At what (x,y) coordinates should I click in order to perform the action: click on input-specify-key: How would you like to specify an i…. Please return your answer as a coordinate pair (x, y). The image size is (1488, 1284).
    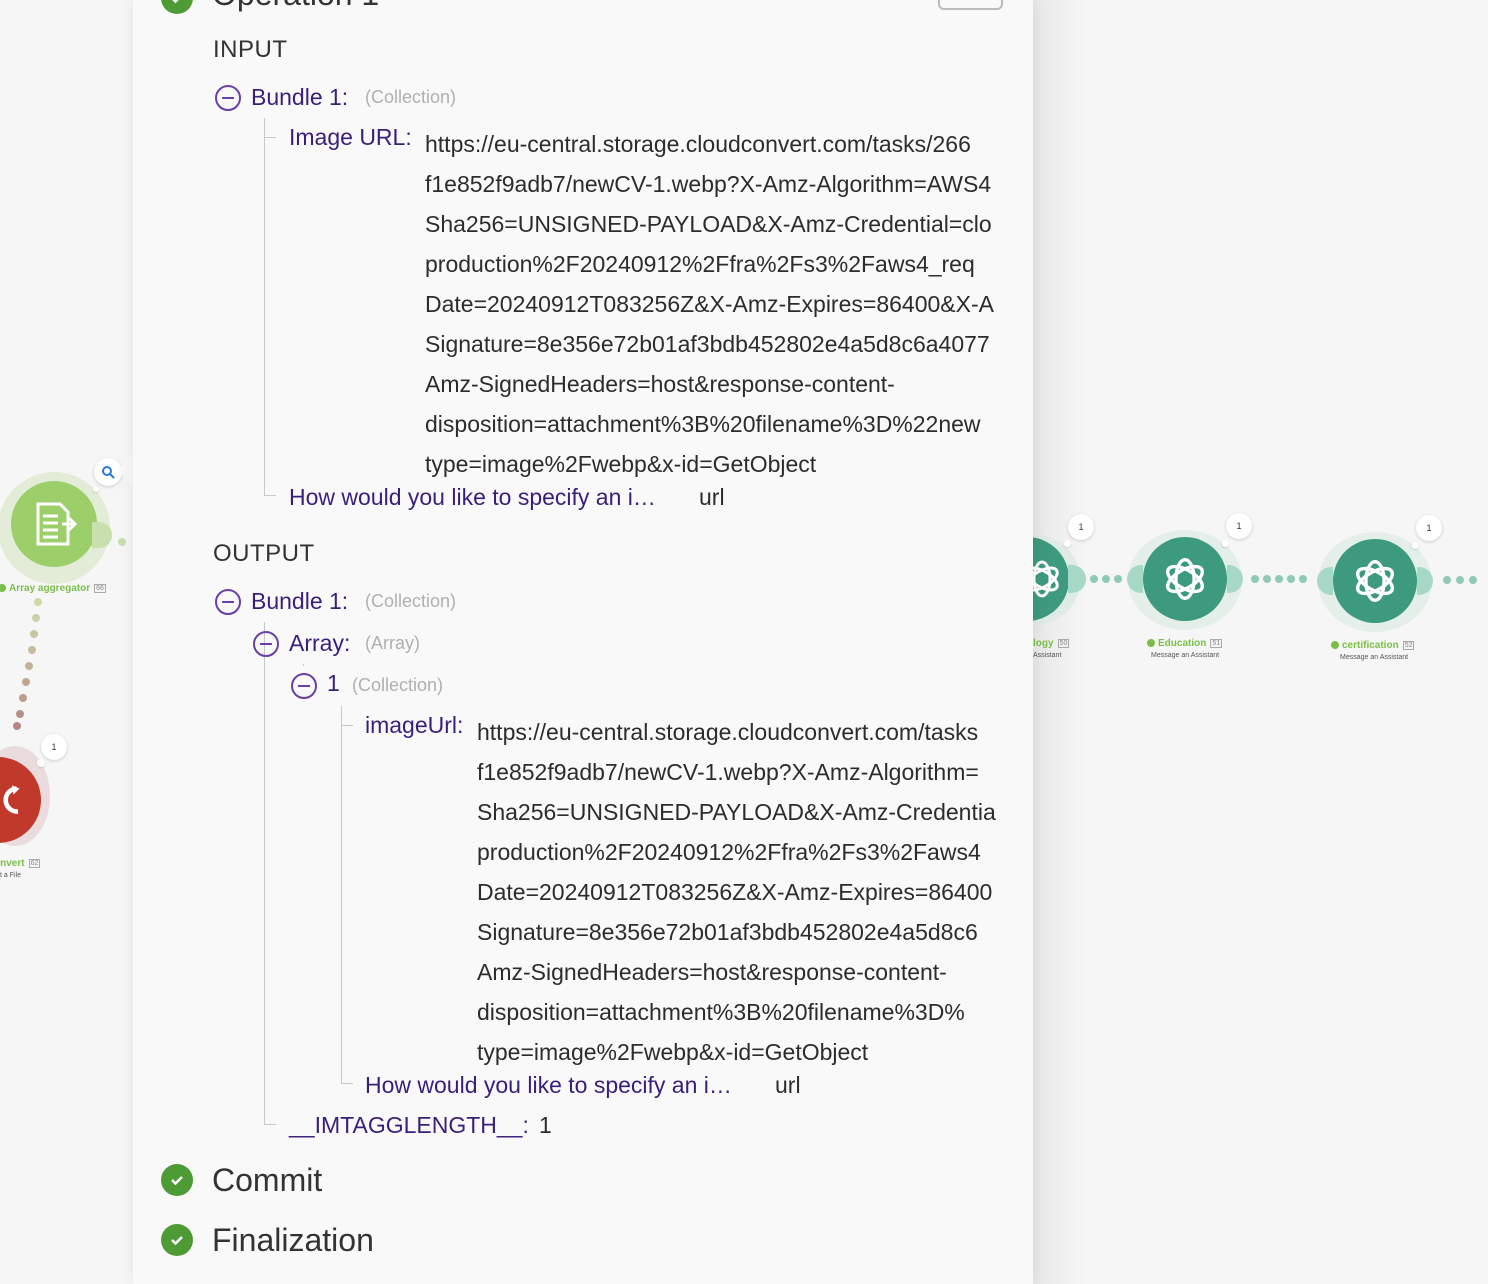
    Looking at the image, I should click on (472, 497).